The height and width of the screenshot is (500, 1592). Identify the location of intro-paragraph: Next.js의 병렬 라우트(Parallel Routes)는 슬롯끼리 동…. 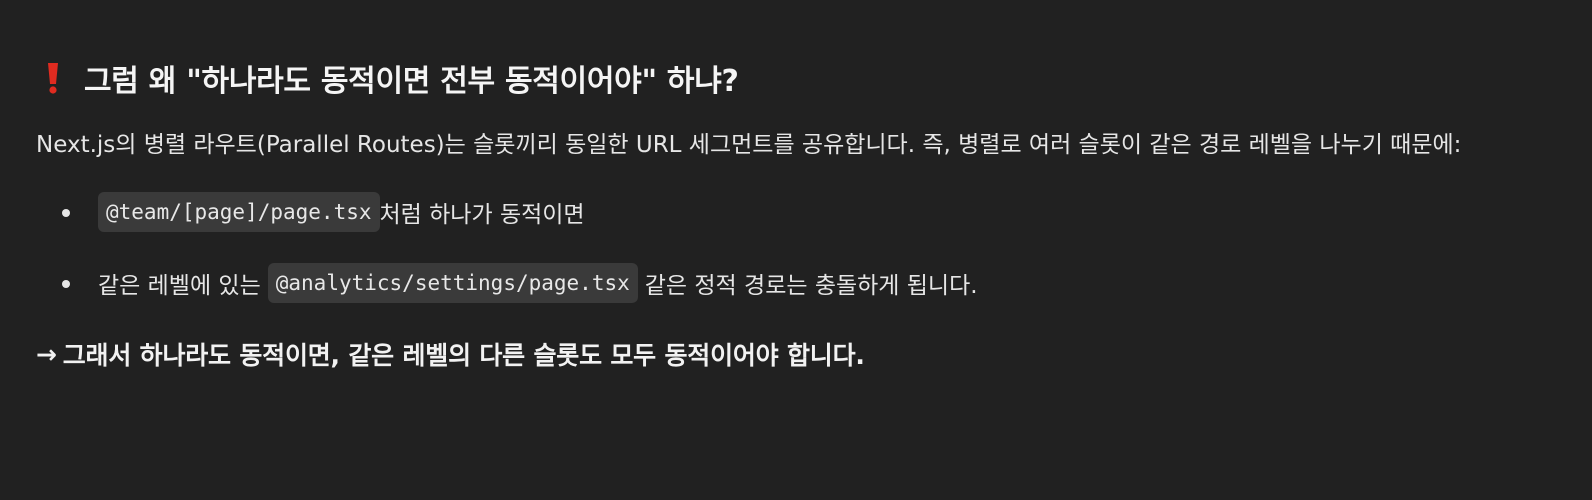
(749, 145).